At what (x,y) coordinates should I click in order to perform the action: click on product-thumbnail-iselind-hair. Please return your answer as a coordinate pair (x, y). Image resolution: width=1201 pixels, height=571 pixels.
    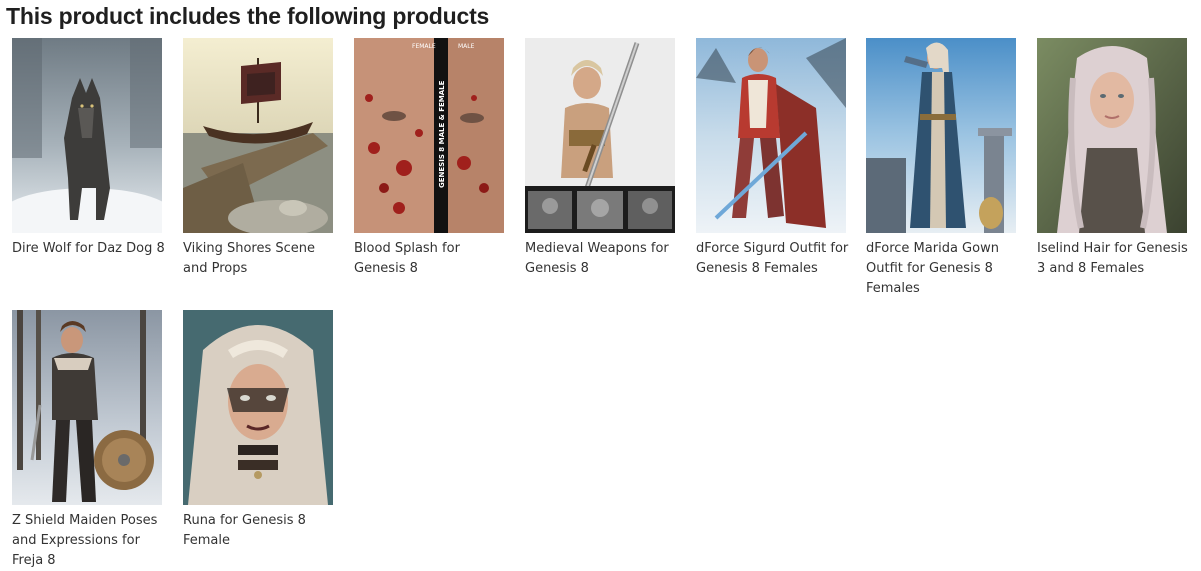
    Looking at the image, I should click on (1112, 135).